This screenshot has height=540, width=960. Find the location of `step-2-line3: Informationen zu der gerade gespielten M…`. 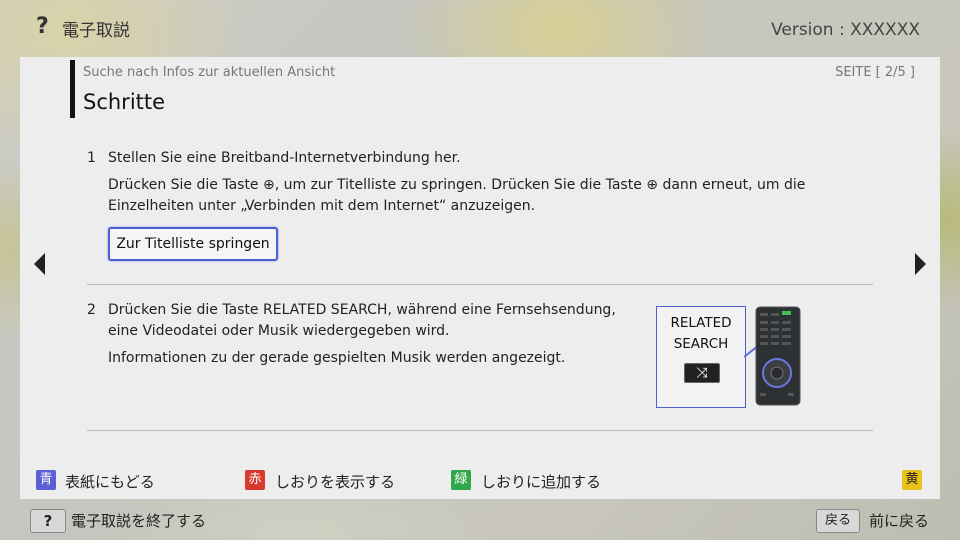

step-2-line3: Informationen zu der gerade gespielten M… is located at coordinates (337, 358).